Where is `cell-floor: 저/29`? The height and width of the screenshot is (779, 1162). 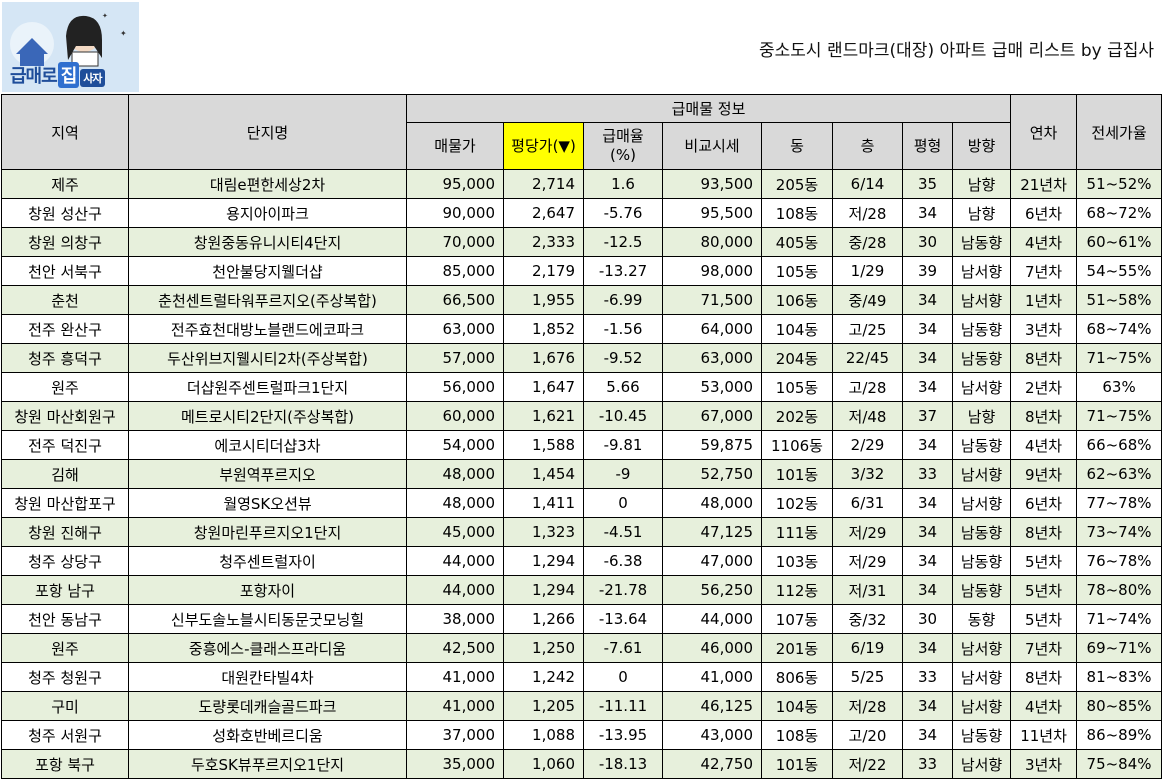 cell-floor: 저/29 is located at coordinates (867, 532).